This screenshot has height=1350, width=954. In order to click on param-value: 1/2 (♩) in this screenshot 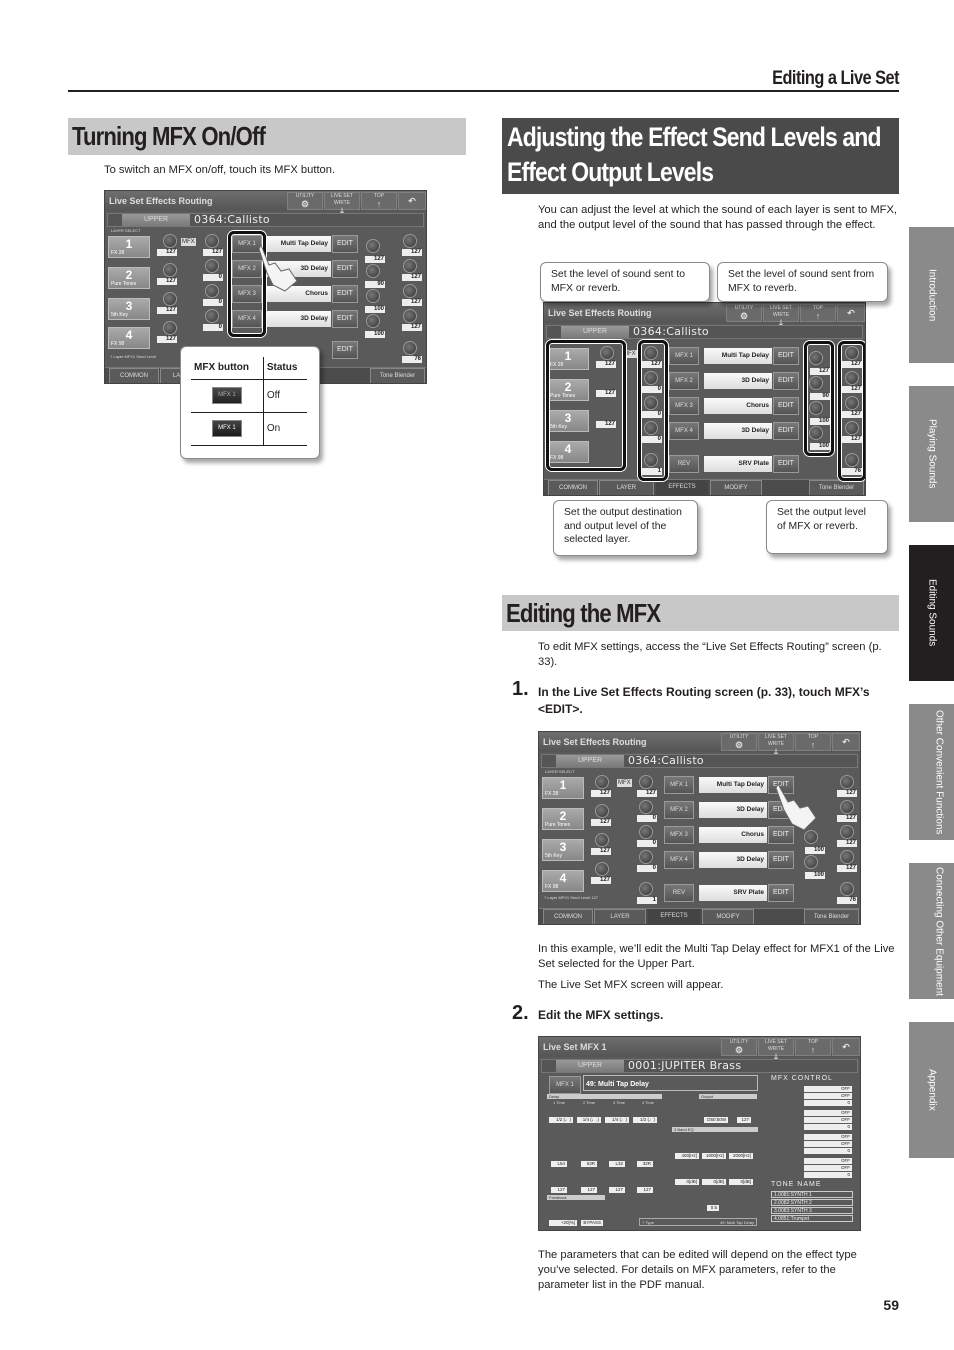, I will do `click(645, 1120)`.